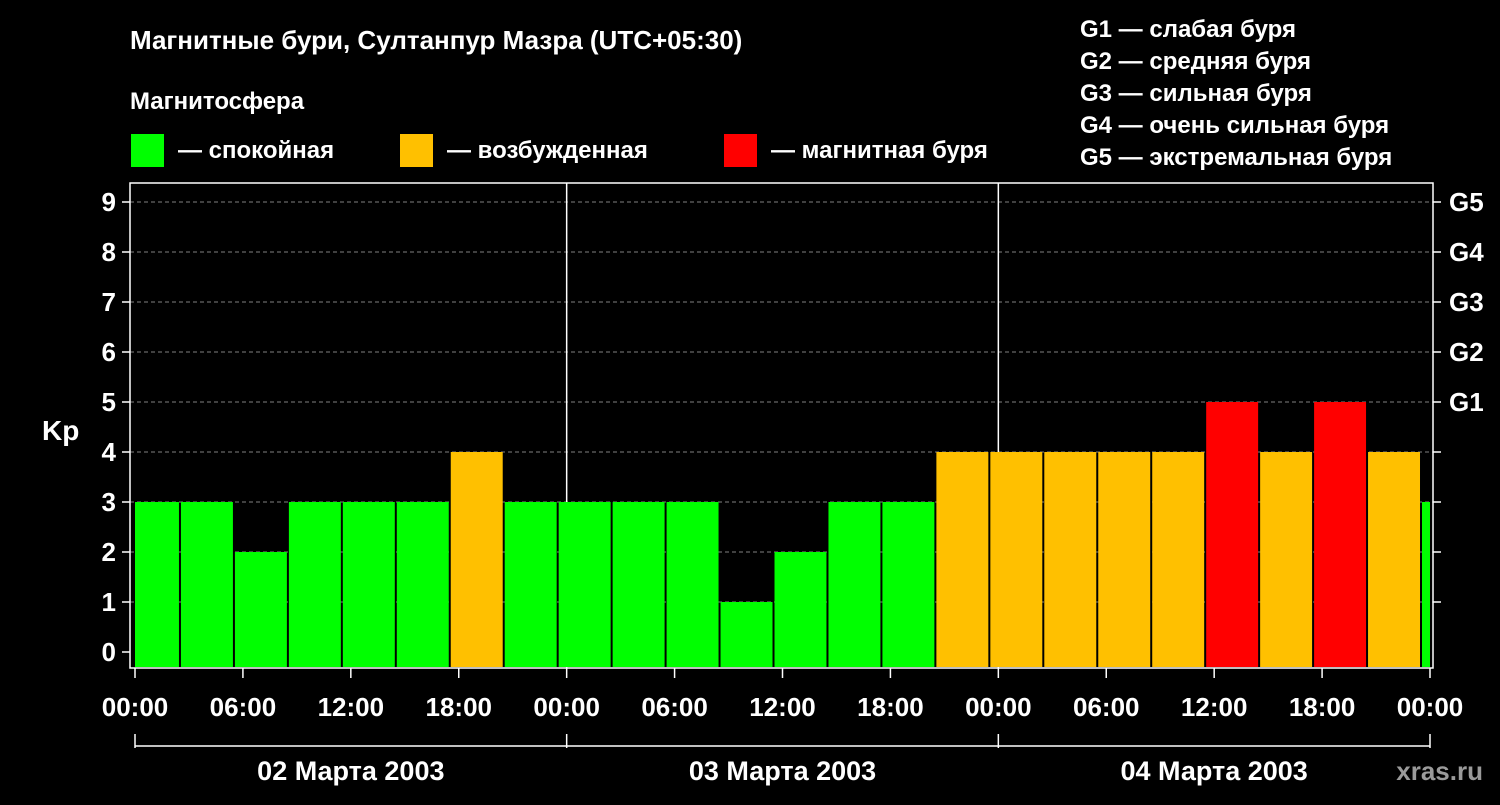  I want to click on scale-legend-item: G4 — очень сильная буря, so click(1234, 125).